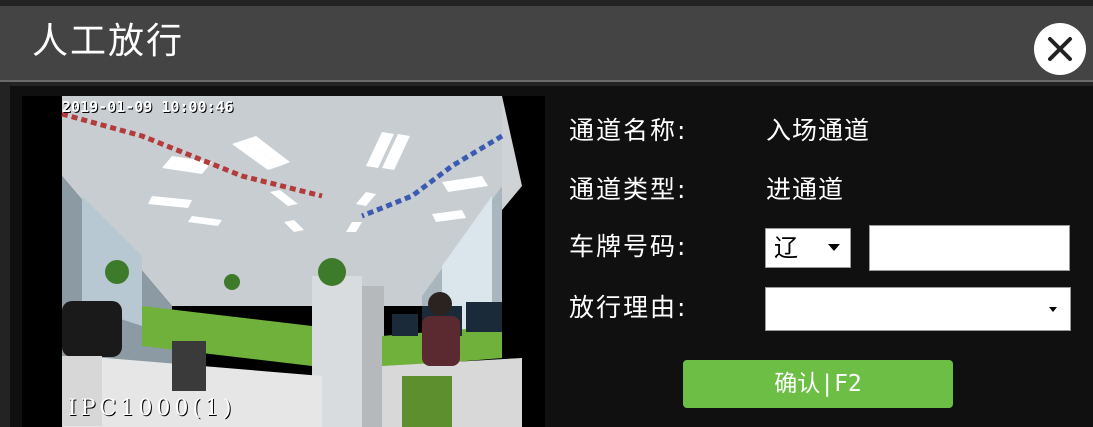 The image size is (1093, 427). What do you see at coordinates (628, 246) in the screenshot?
I see `plate-number-label: 车牌号码:` at bounding box center [628, 246].